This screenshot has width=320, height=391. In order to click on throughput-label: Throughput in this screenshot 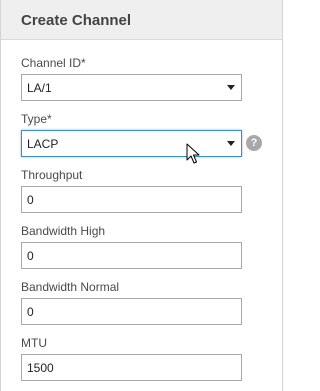, I will do `click(52, 175)`.